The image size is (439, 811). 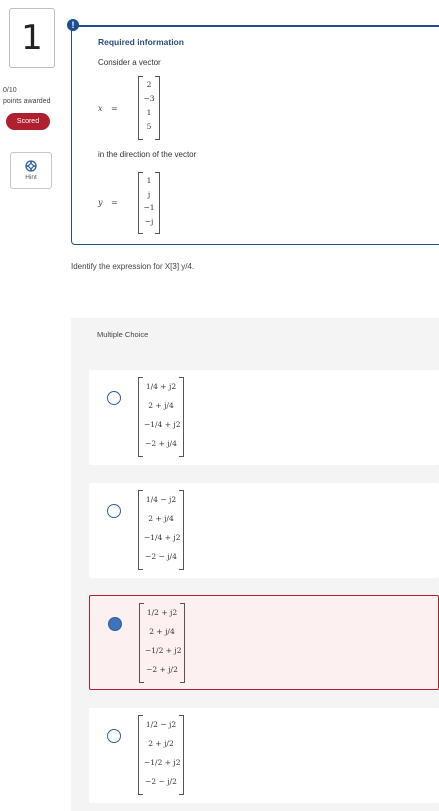 What do you see at coordinates (141, 42) in the screenshot?
I see `info-title: Required information` at bounding box center [141, 42].